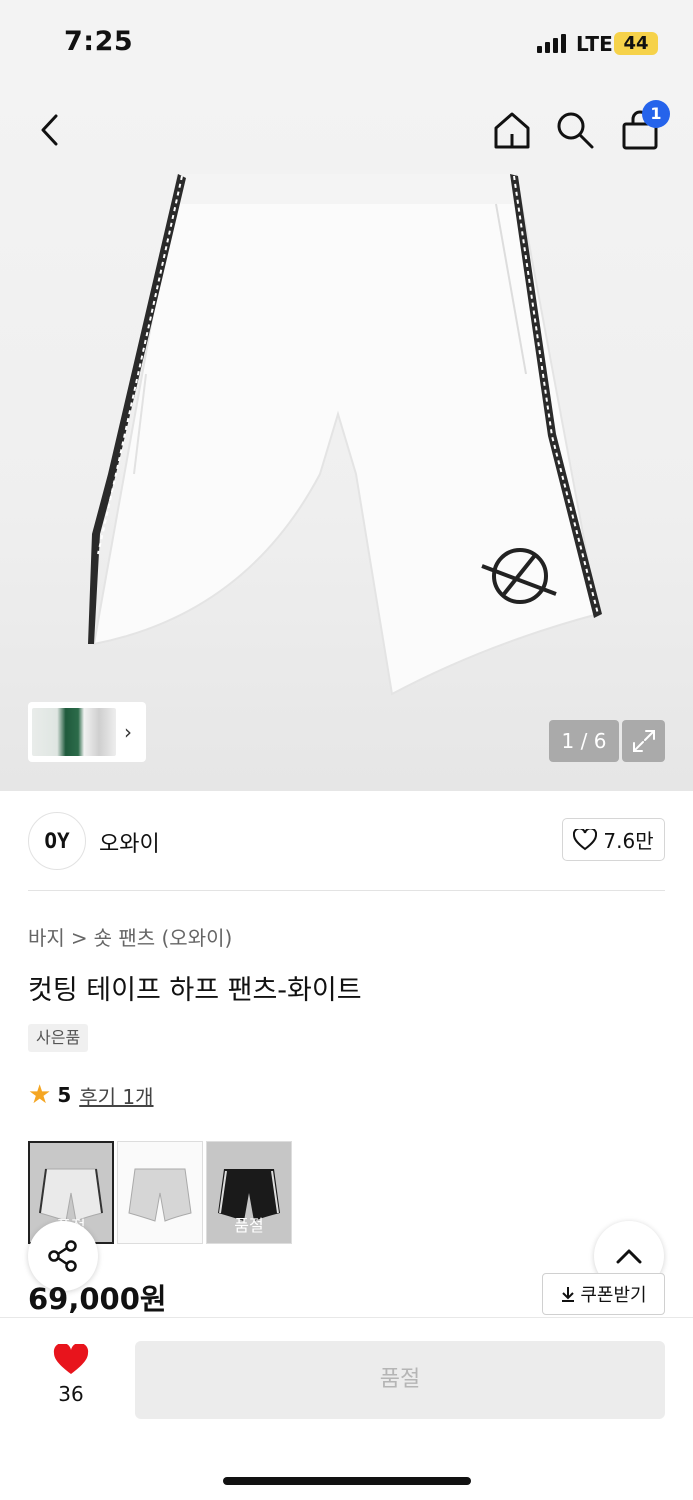 This screenshot has height=1500, width=693. Describe the element at coordinates (346, 890) in the screenshot. I see `divider` at that location.